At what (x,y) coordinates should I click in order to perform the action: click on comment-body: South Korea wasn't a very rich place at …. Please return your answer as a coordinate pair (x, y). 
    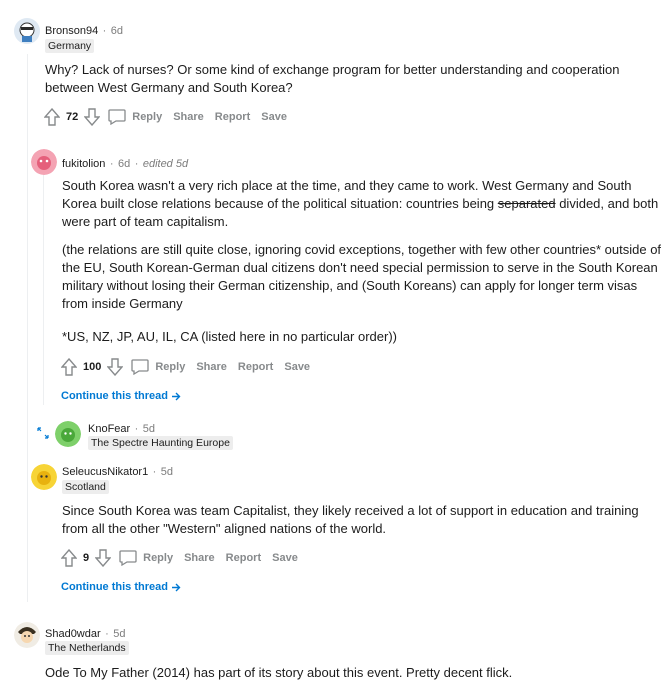
    Looking at the image, I should click on (362, 204).